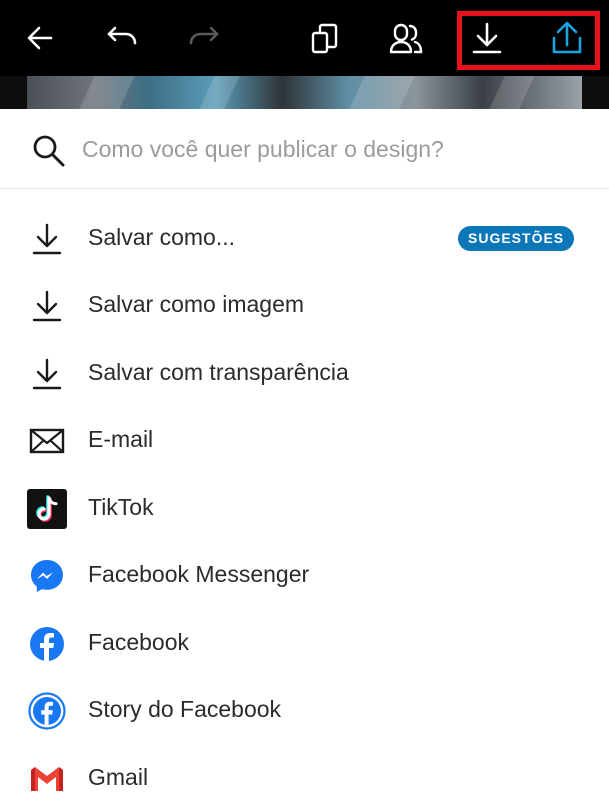 The width and height of the screenshot is (609, 812). I want to click on option-label: Facebook, so click(139, 642).